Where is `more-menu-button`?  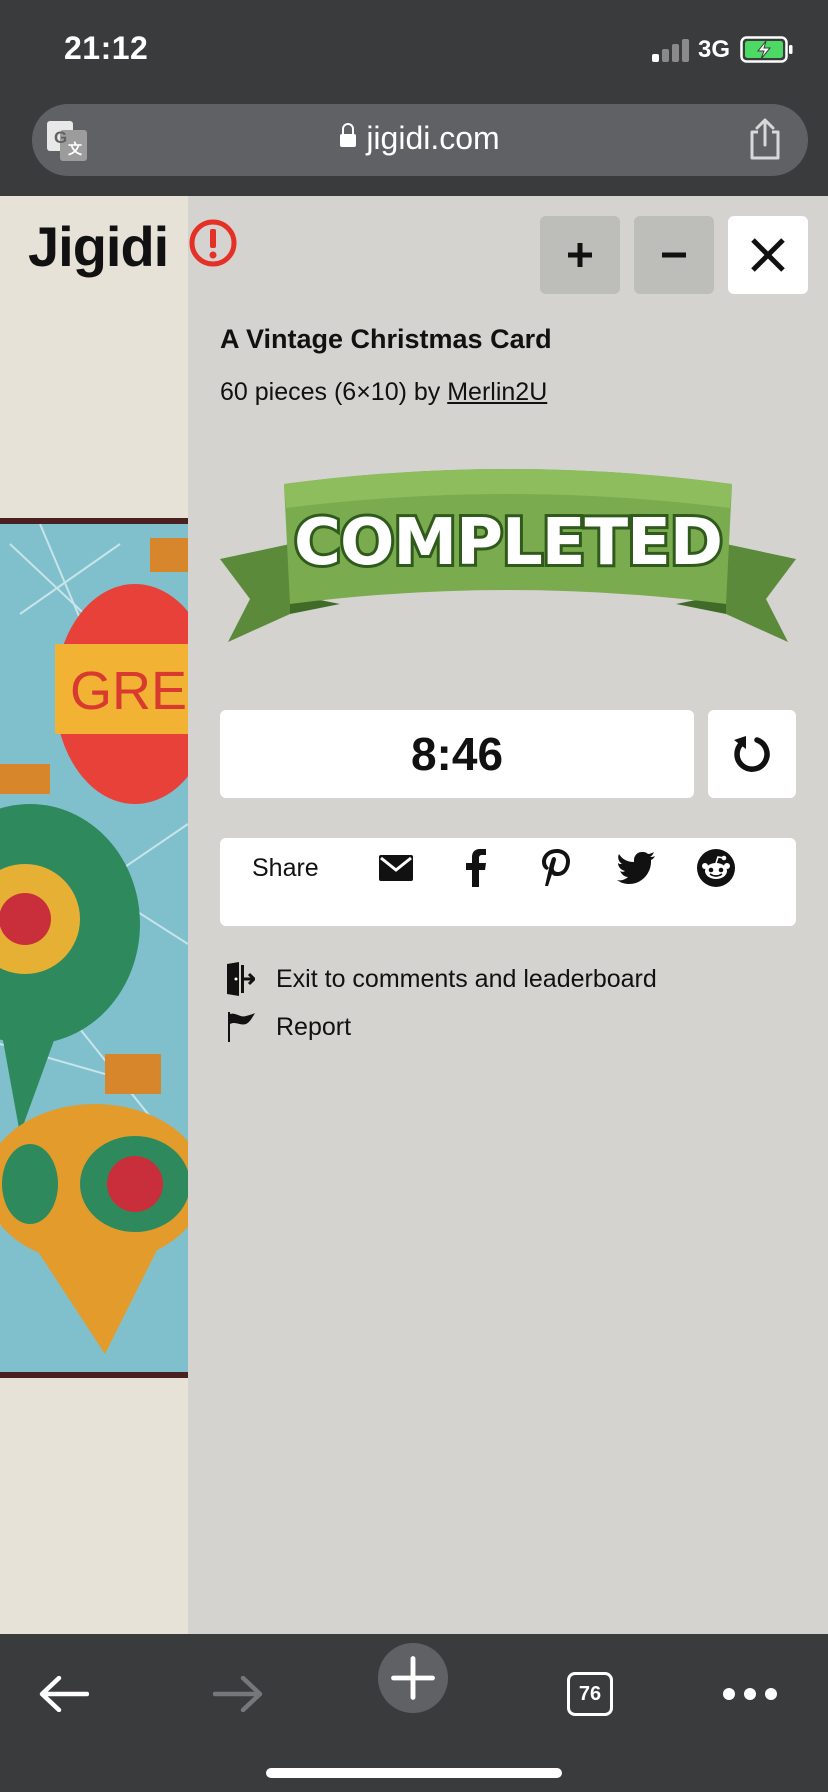 more-menu-button is located at coordinates (750, 1694).